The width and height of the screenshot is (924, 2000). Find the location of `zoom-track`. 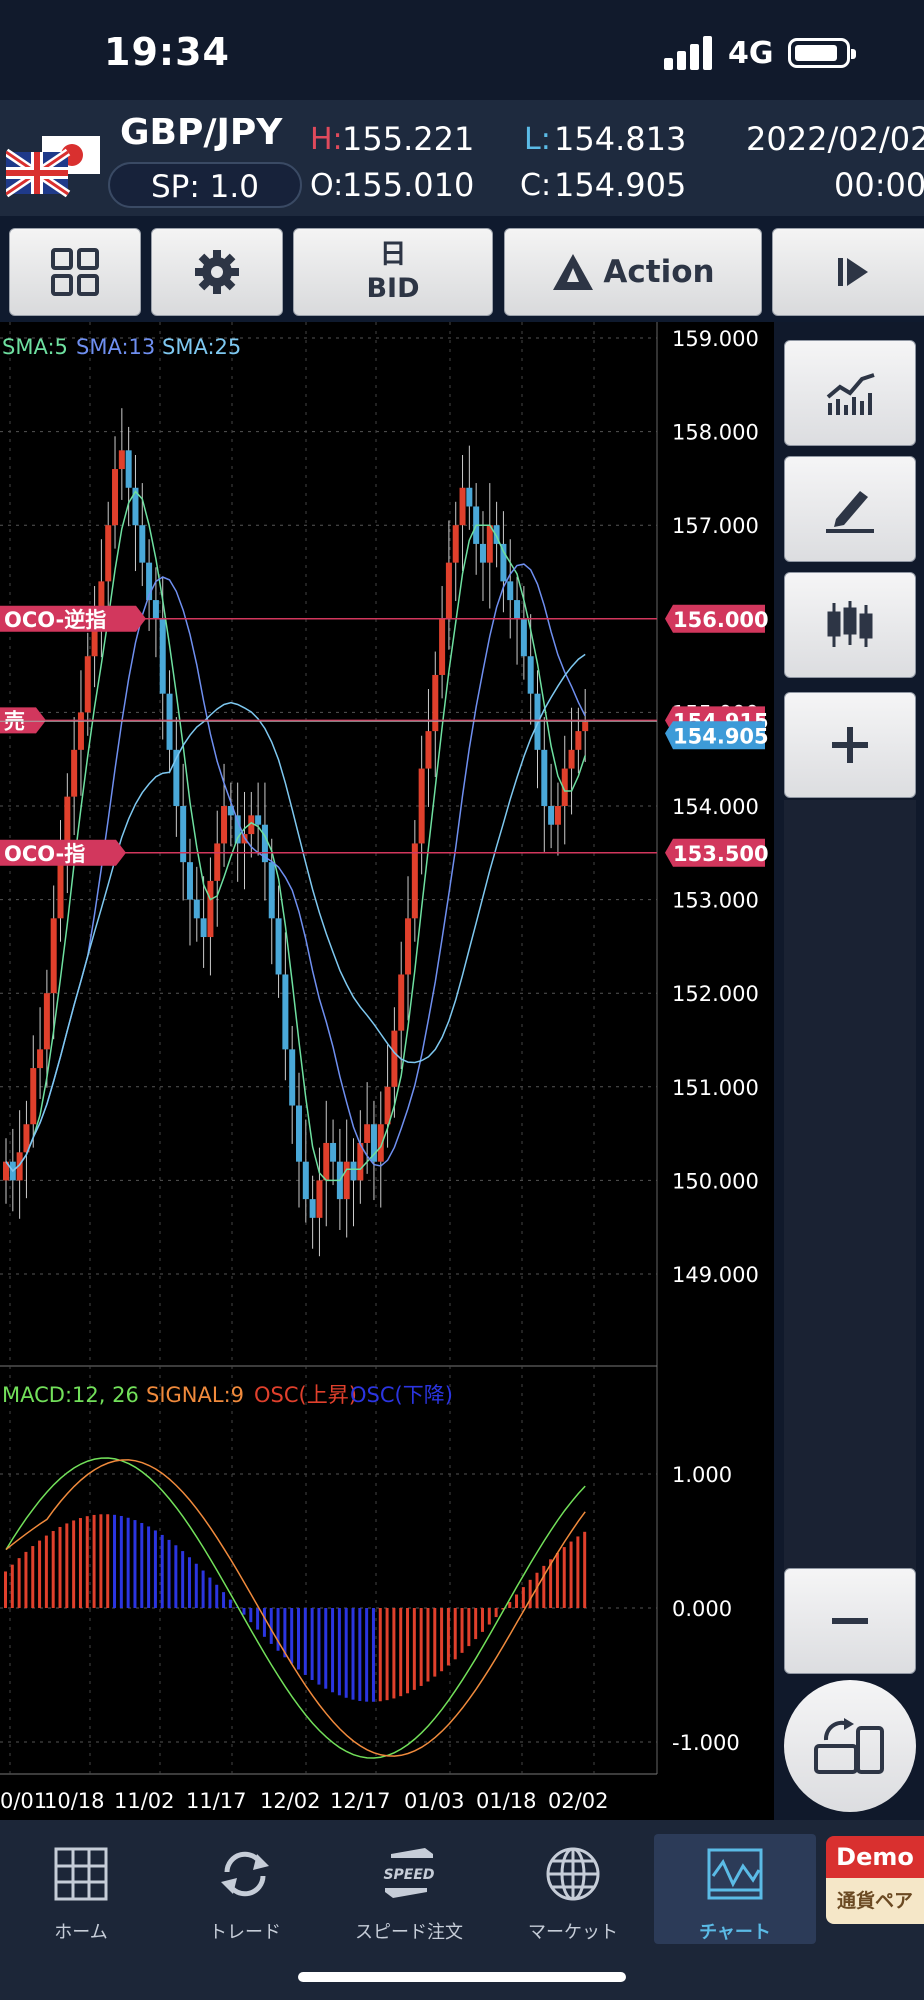

zoom-track is located at coordinates (850, 1185).